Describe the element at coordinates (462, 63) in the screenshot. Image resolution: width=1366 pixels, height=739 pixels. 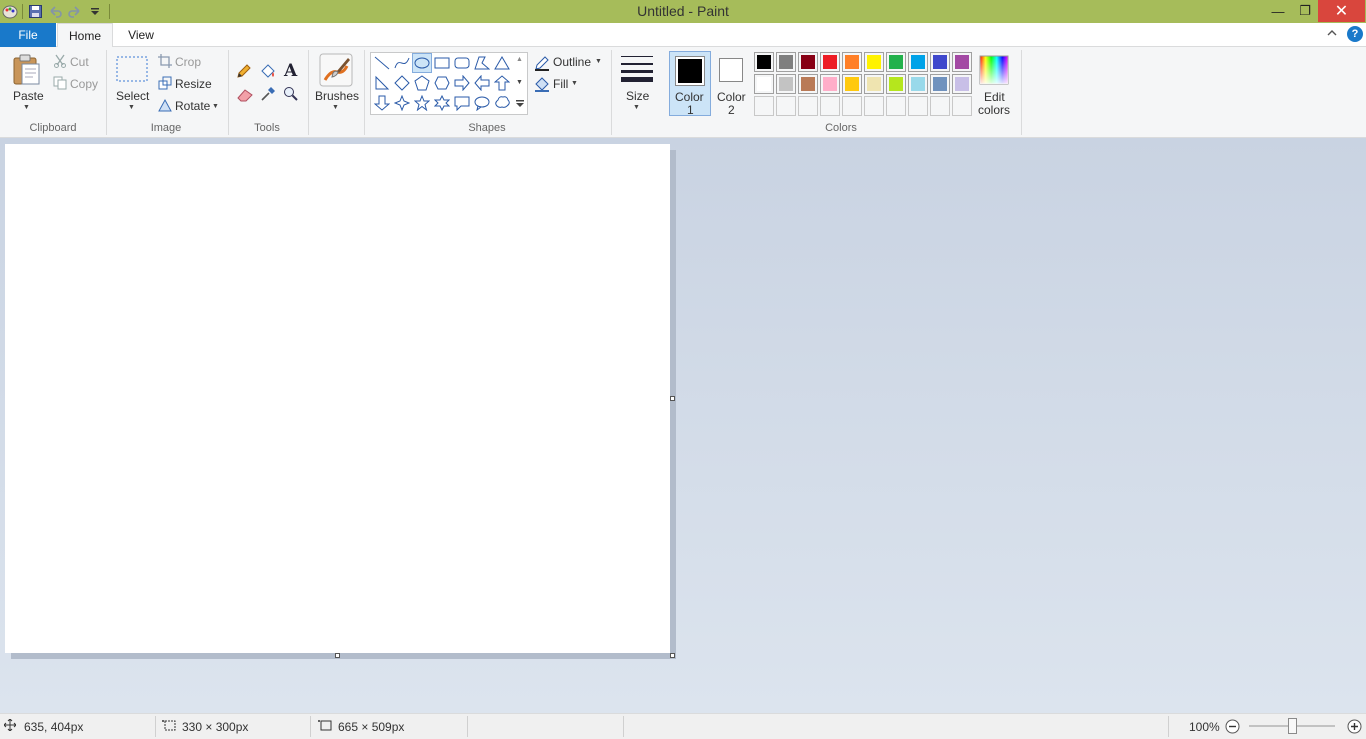
I see `rounded-rectangle-shape-icon` at that location.